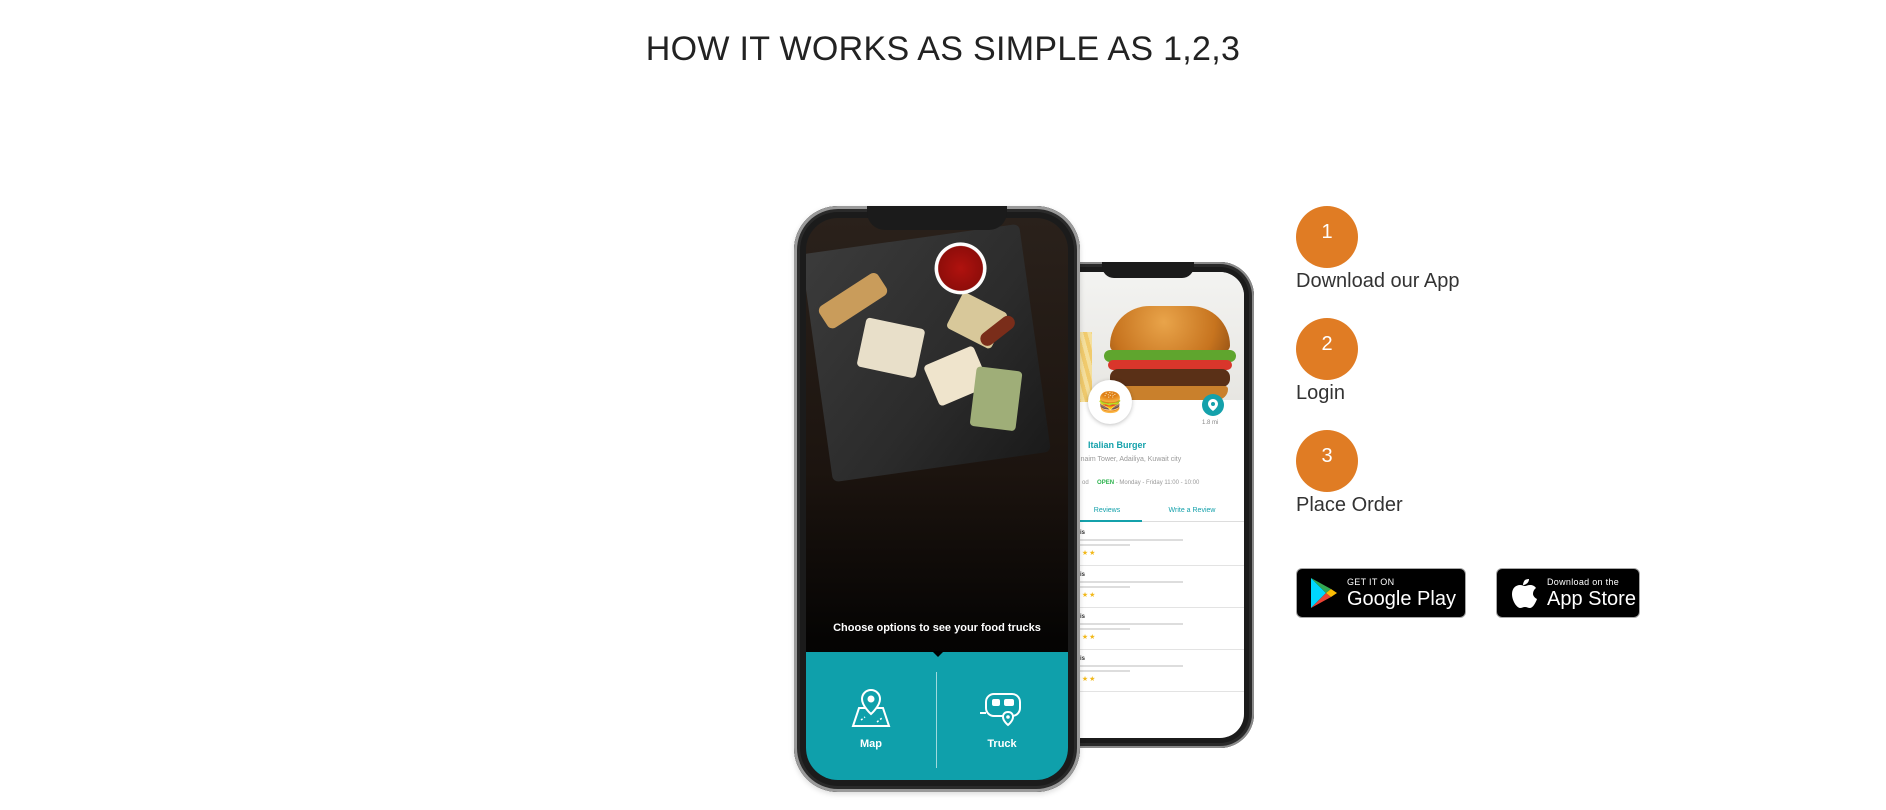 This screenshot has height=810, width=1886. I want to click on distance-text: 1.8 mi, so click(1210, 423).